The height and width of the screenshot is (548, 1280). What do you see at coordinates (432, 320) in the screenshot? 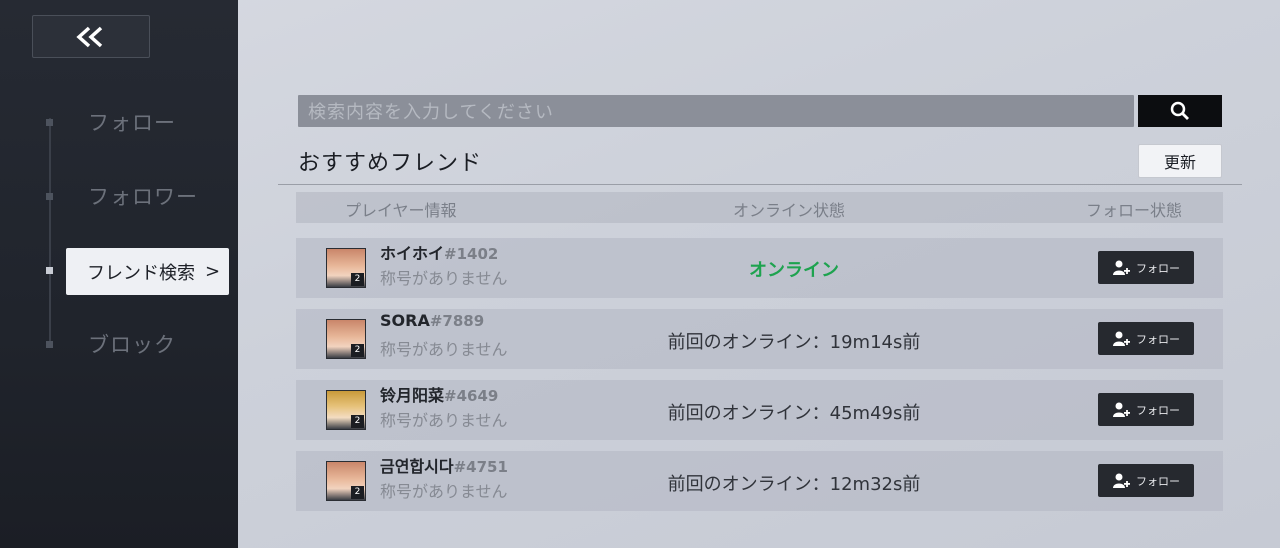
I see `player-name: SORA#7889` at bounding box center [432, 320].